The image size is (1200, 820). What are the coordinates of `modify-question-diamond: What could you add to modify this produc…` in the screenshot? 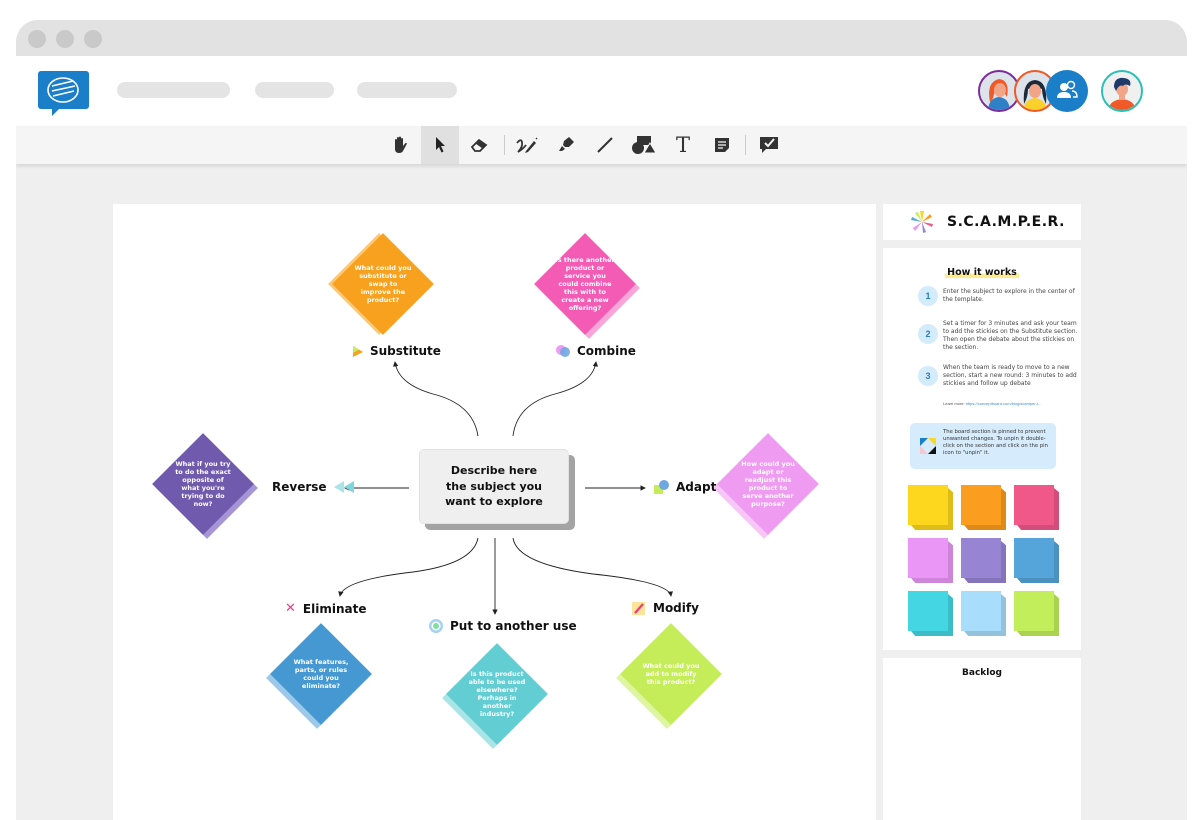 It's located at (669, 676).